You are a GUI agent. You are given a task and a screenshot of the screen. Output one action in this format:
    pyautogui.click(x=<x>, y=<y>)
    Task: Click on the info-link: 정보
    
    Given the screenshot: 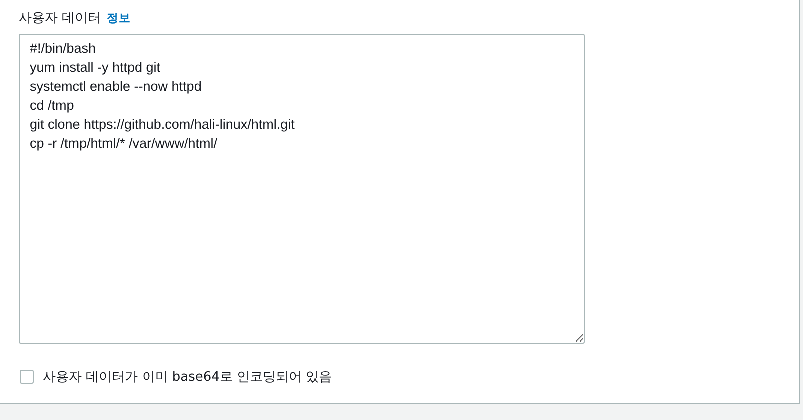 What is the action you would take?
    pyautogui.click(x=119, y=18)
    